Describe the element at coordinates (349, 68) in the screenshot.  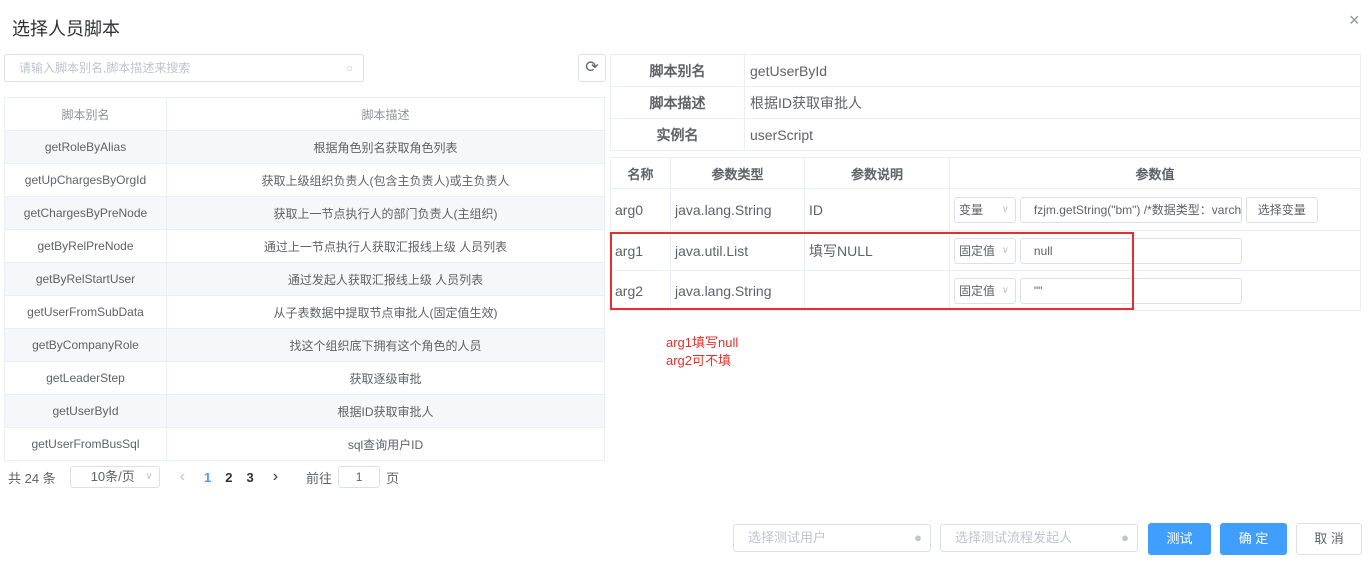
I see `search-icon: ○` at that location.